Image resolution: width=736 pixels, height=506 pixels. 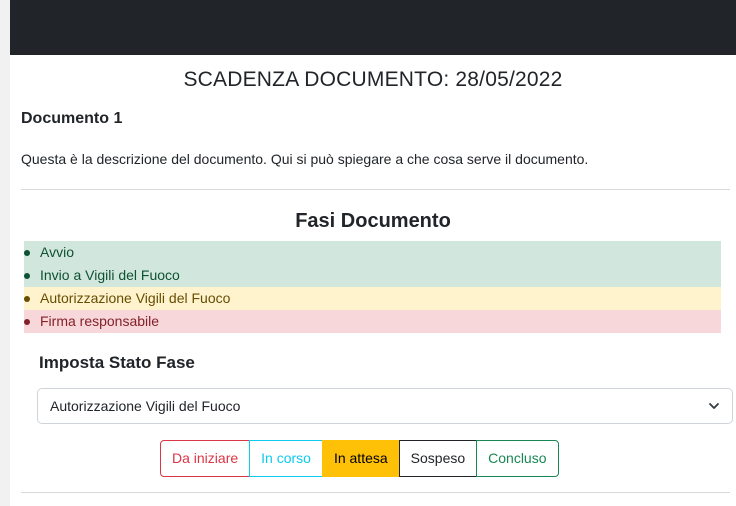 I want to click on status-button-completed: Concluso, so click(x=517, y=458).